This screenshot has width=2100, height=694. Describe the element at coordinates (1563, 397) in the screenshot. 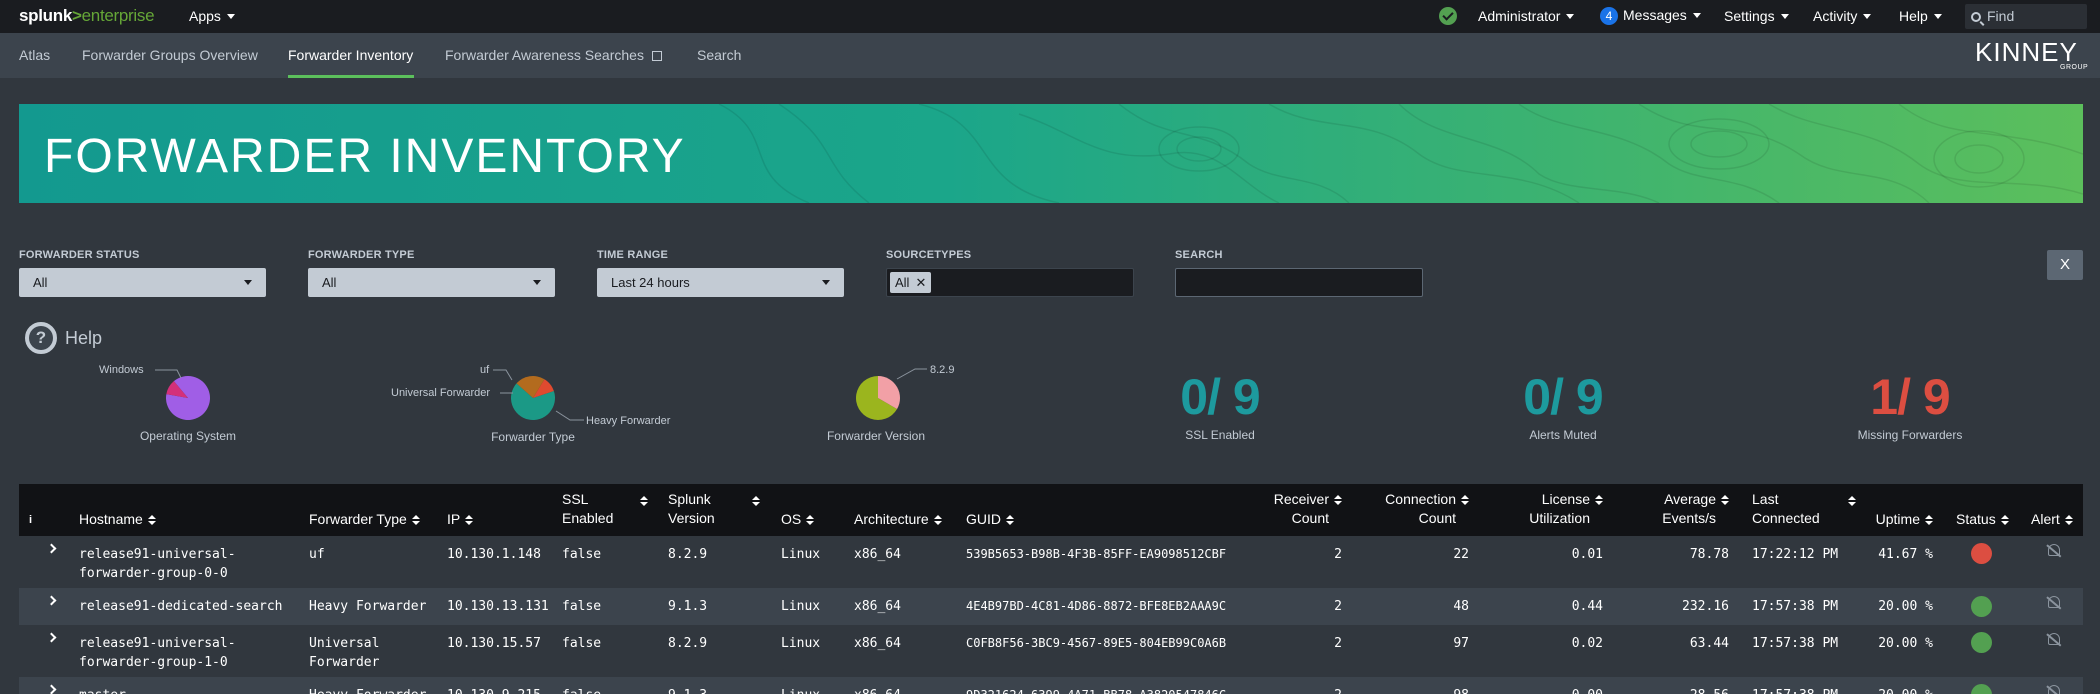

I see `alerts-muted-value: 0/ 9` at that location.